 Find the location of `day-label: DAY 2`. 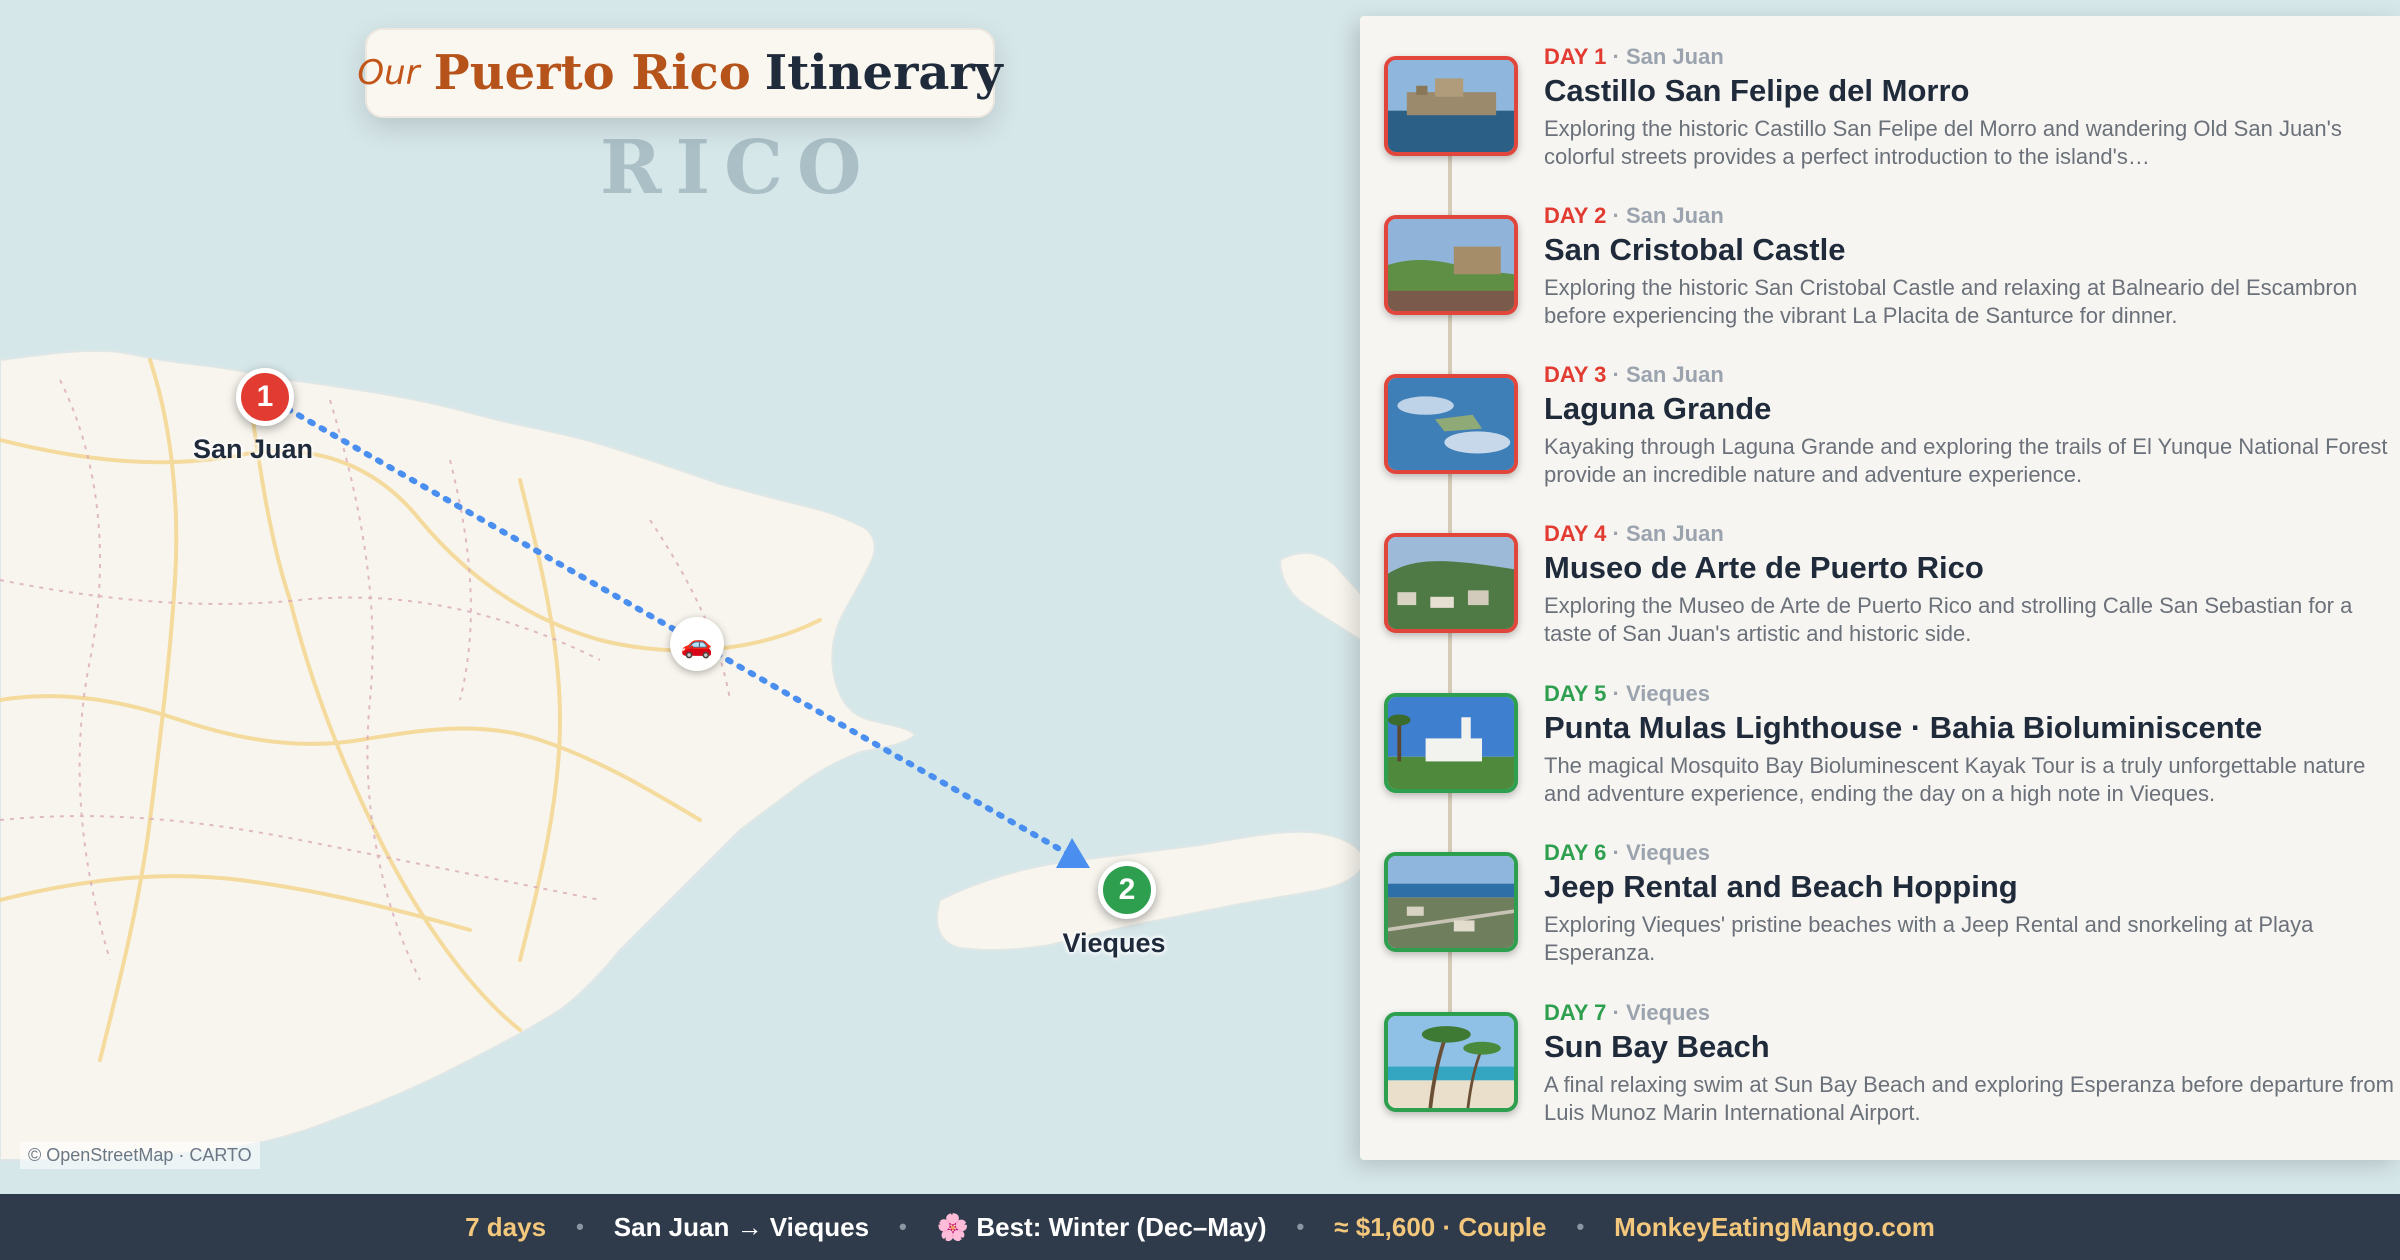

day-label: DAY 2 is located at coordinates (1575, 215).